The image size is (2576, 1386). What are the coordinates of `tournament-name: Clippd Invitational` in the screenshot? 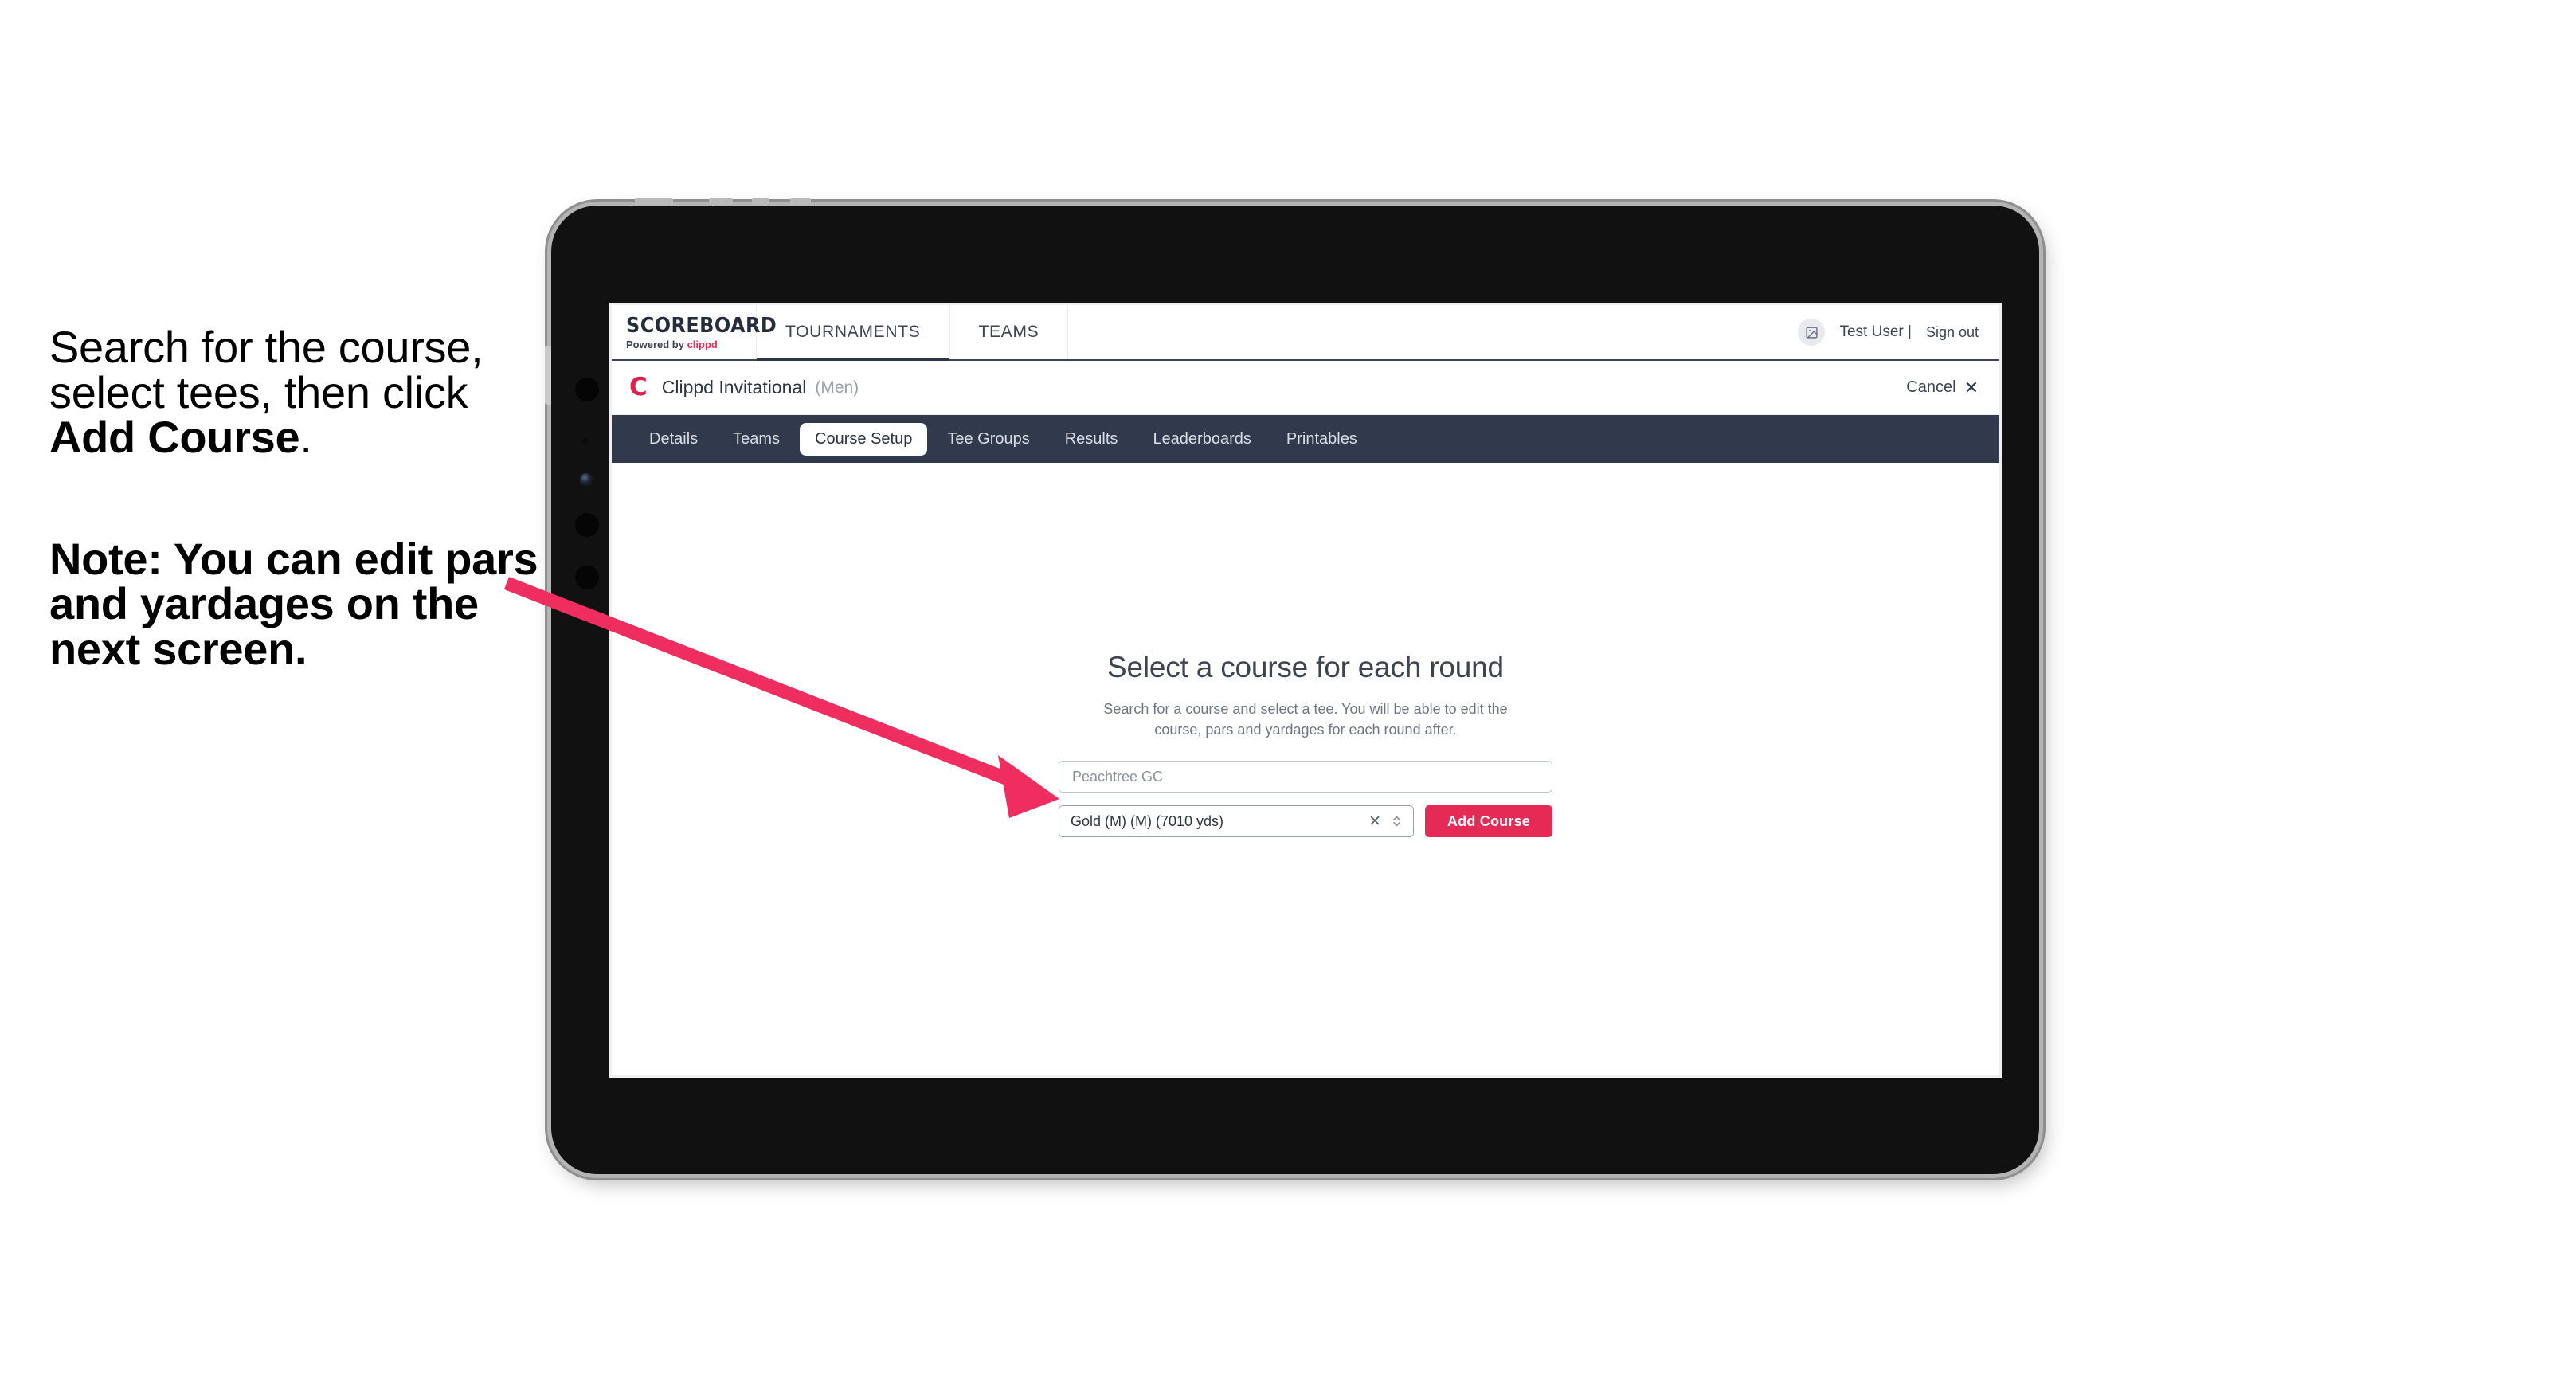 It's located at (734, 387).